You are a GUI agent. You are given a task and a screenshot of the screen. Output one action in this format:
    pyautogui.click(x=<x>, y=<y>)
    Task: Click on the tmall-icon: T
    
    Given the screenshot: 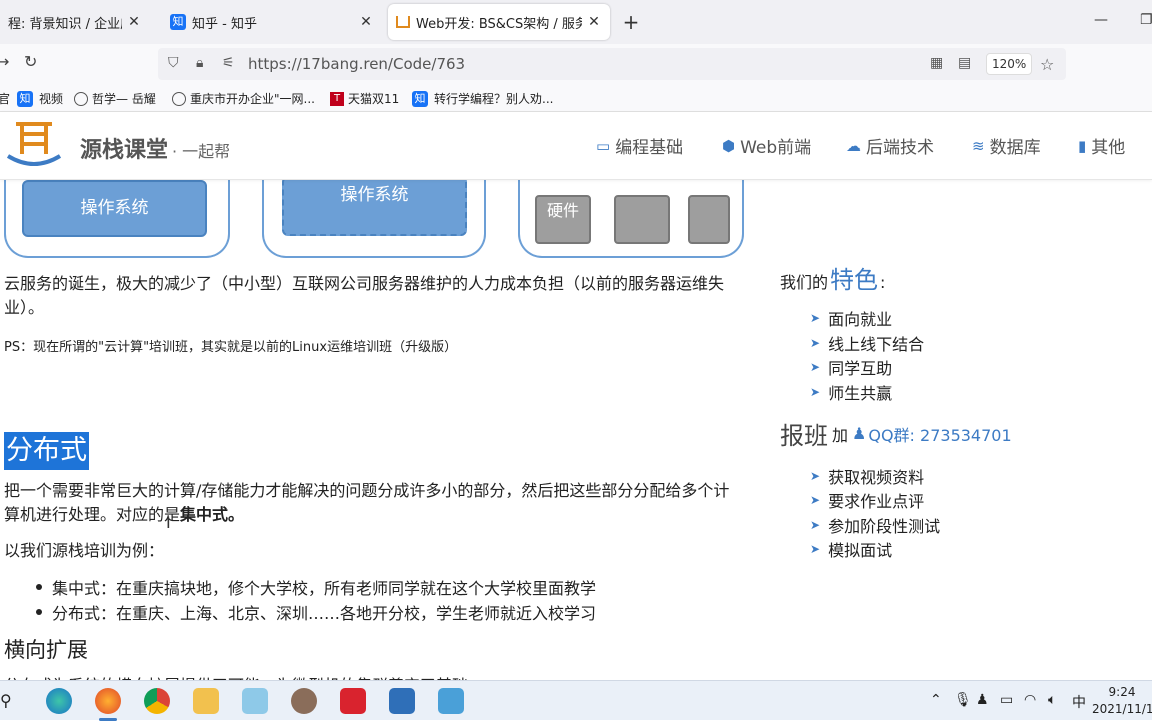 What is the action you would take?
    pyautogui.click(x=337, y=98)
    